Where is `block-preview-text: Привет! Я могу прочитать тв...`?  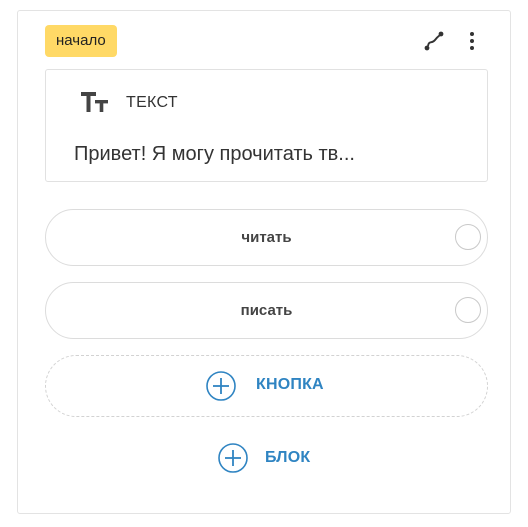
block-preview-text: Привет! Я могу прочитать тв... is located at coordinates (214, 154).